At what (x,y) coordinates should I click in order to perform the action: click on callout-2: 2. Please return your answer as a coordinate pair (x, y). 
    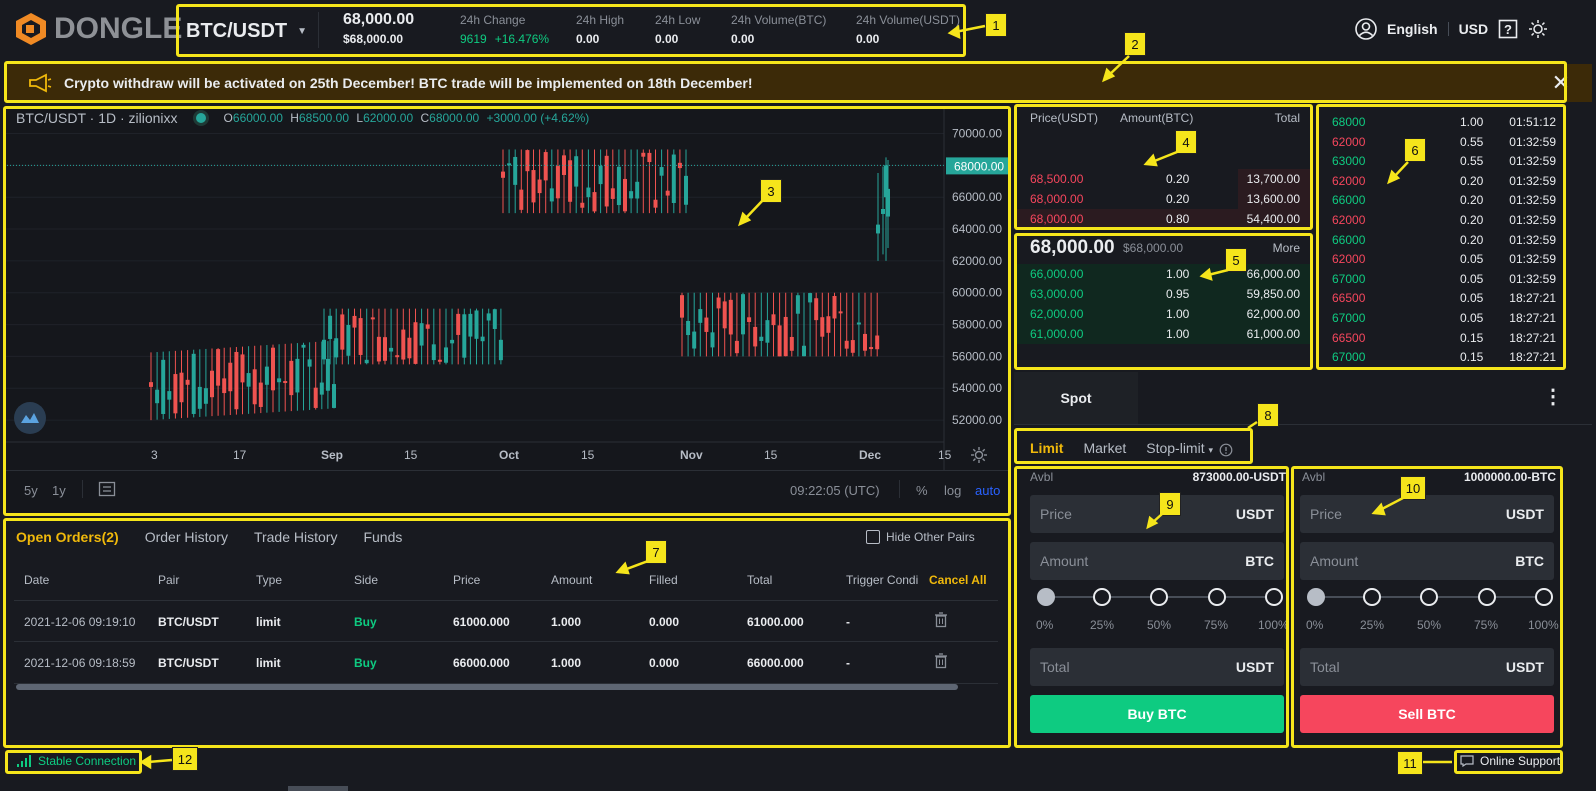
    Looking at the image, I should click on (1135, 44).